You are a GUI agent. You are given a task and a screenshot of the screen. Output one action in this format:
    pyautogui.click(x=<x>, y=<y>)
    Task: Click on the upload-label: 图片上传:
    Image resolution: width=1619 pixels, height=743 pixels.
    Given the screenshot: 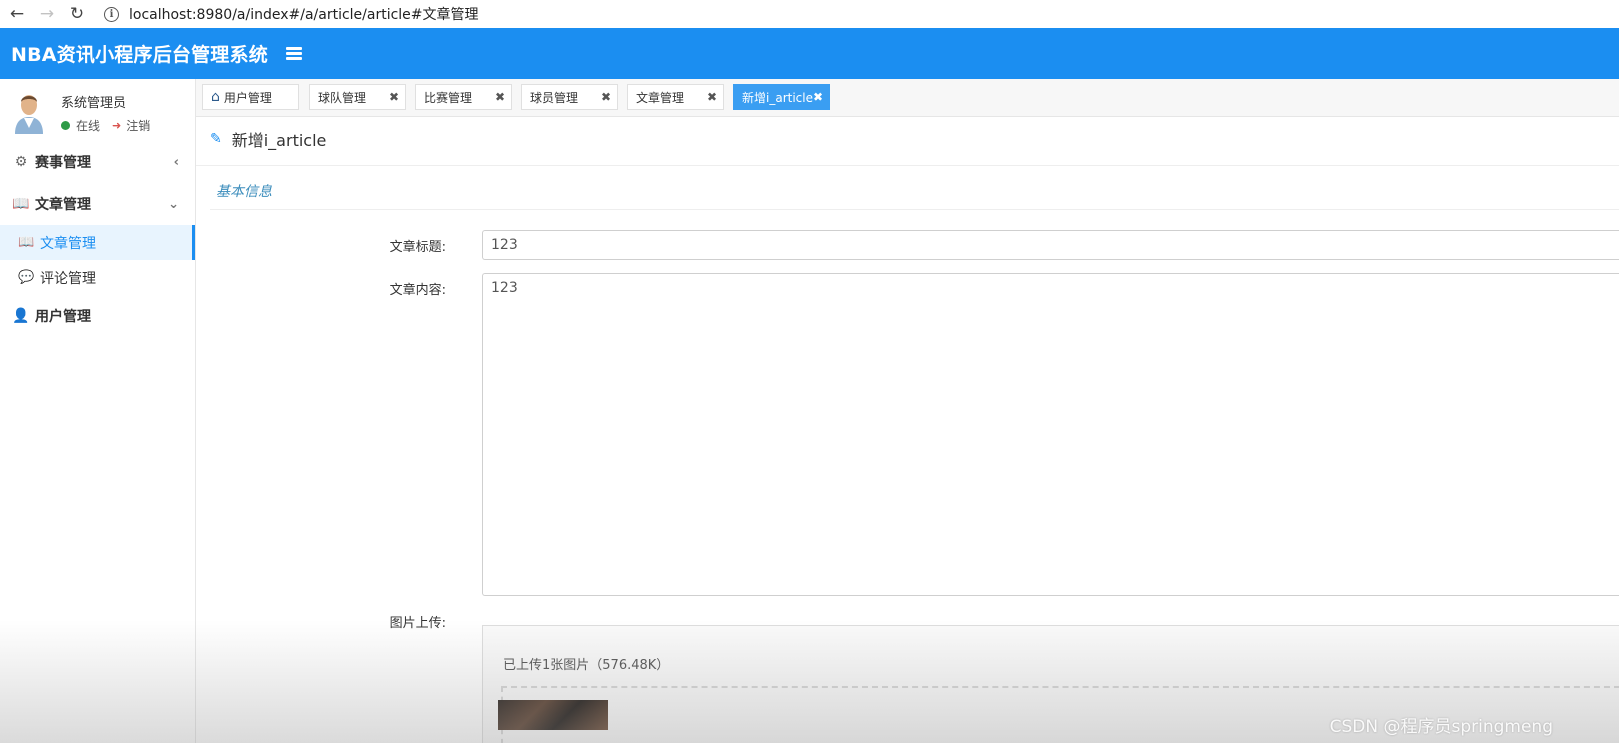 What is the action you would take?
    pyautogui.click(x=417, y=623)
    